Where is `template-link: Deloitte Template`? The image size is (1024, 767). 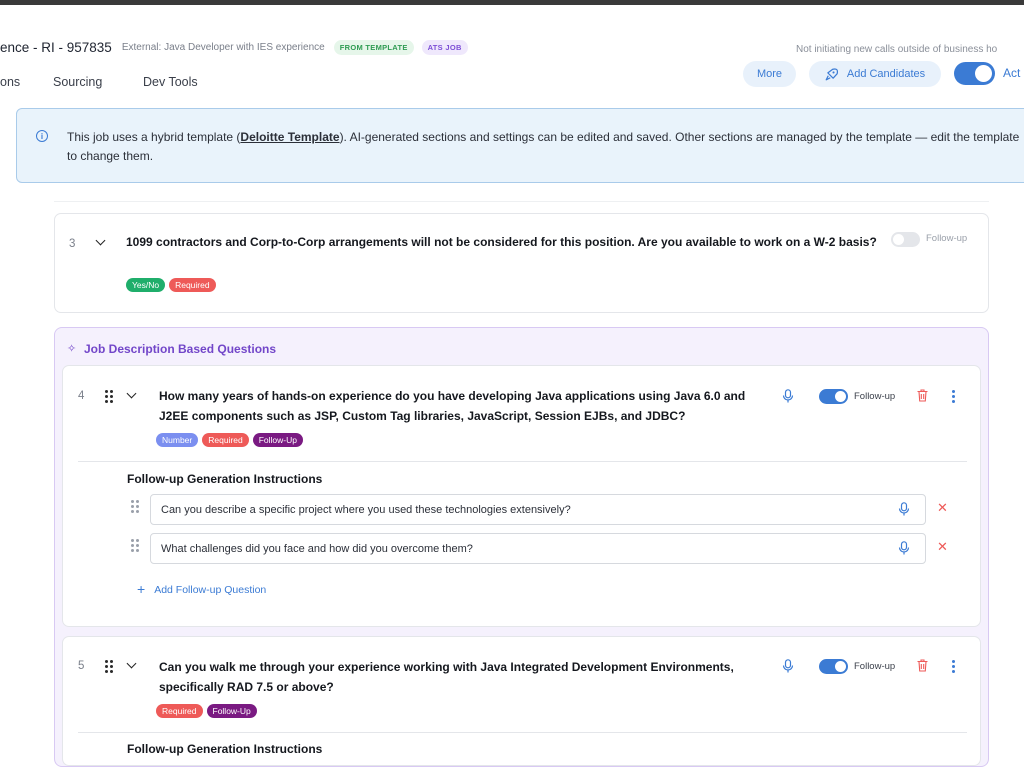
template-link: Deloitte Template is located at coordinates (289, 137).